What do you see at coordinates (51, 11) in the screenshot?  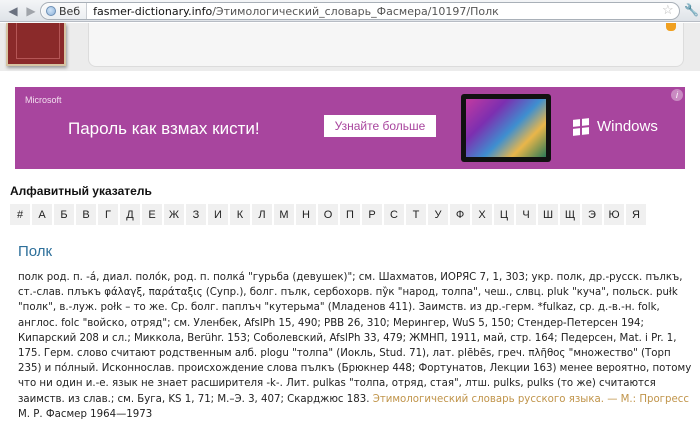 I see `globe-icon` at bounding box center [51, 11].